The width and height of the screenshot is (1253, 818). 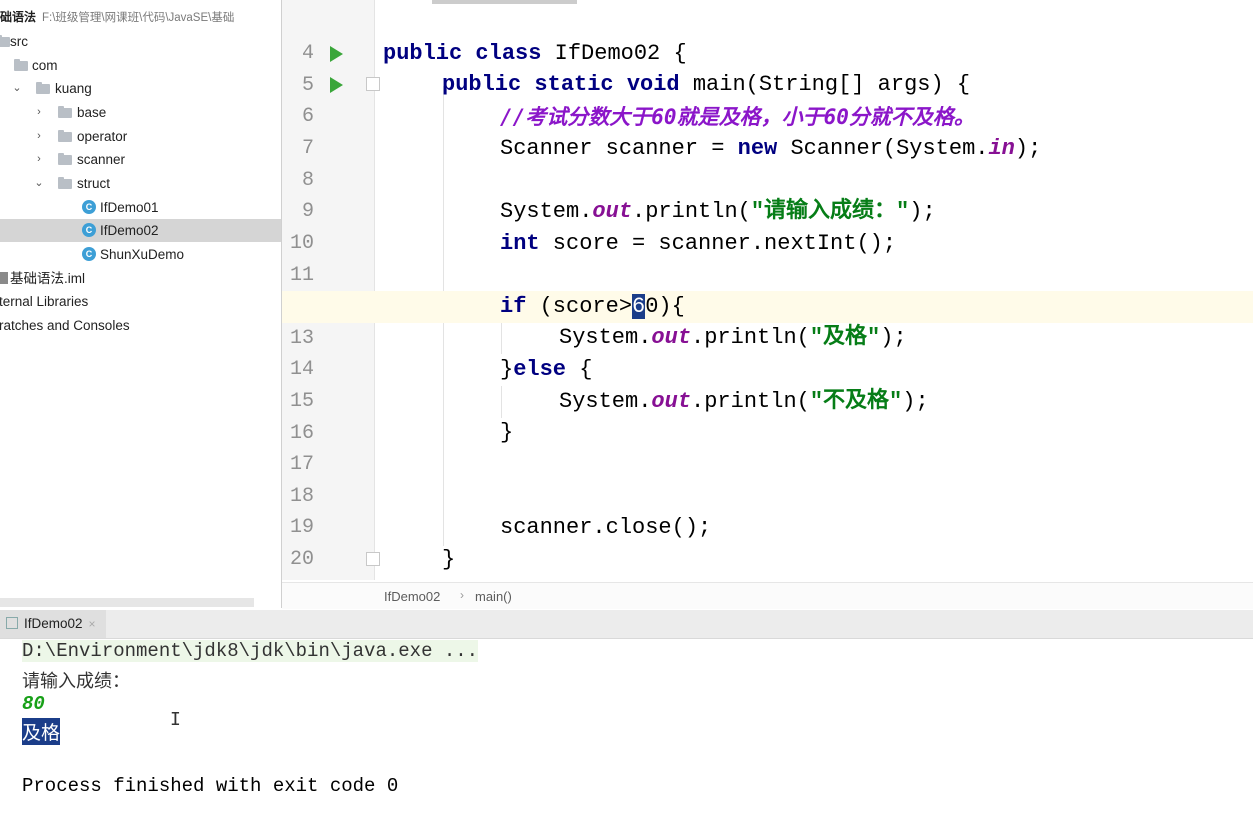 I want to click on tree-item-struct: ⌄ struct, so click(x=140, y=183).